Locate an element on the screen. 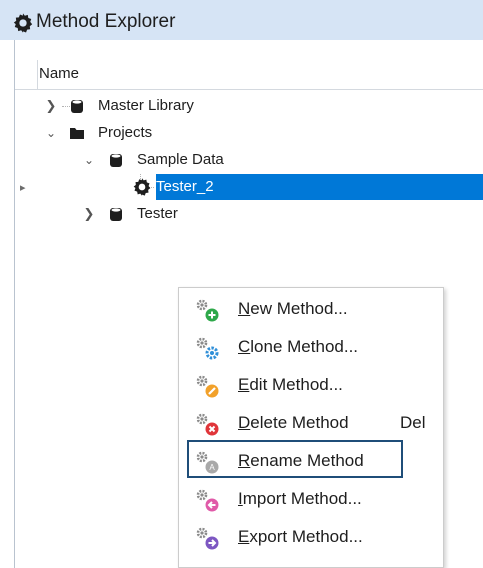 The height and width of the screenshot is (568, 483). tree-item-label: Master Library is located at coordinates (146, 105).